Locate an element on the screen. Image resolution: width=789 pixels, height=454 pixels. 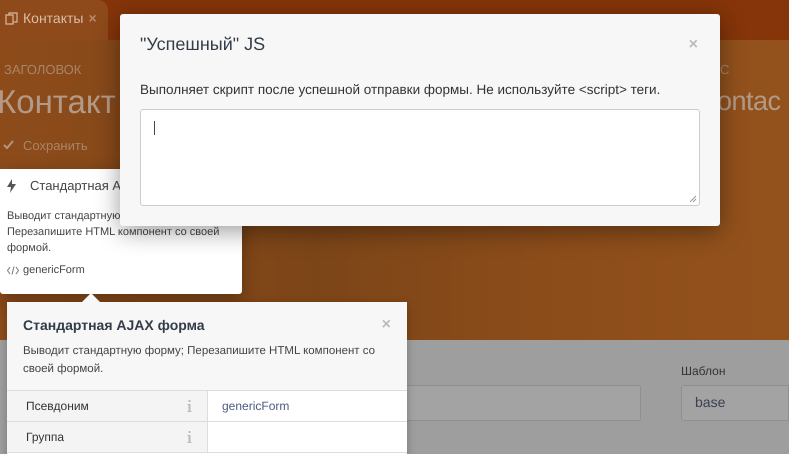
component-alias: genericForm is located at coordinates (54, 270).